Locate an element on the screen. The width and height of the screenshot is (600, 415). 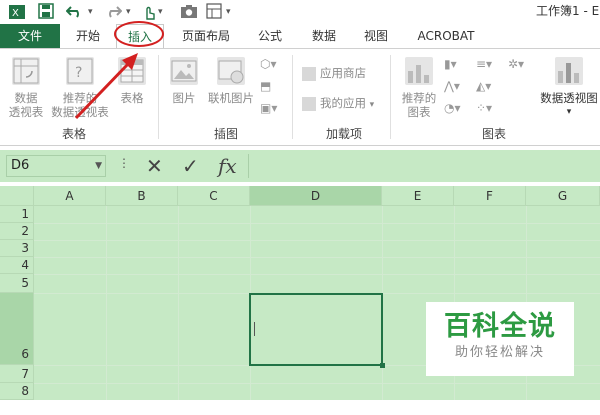
picture-icon is located at coordinates (184, 71).